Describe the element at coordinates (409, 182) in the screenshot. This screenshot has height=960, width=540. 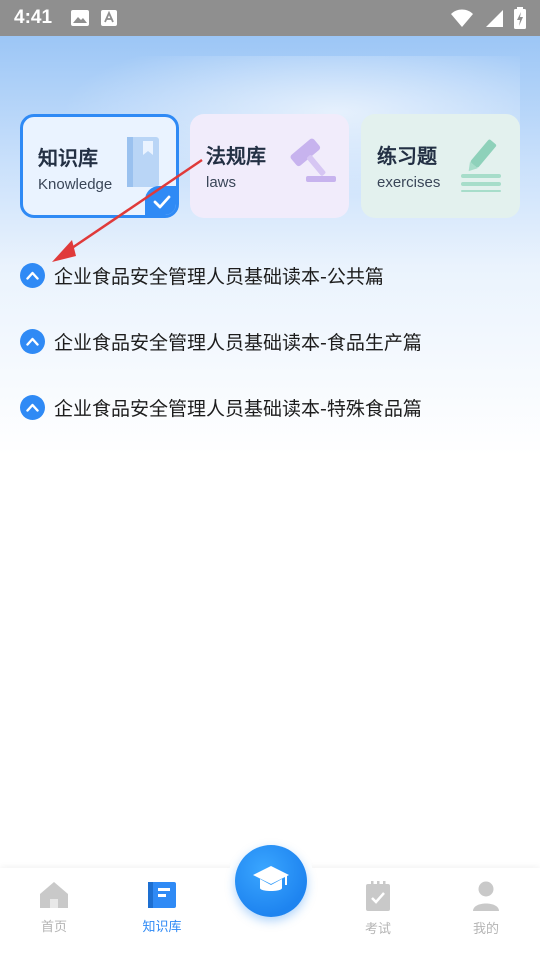
I see `card-subtitle: exercises` at that location.